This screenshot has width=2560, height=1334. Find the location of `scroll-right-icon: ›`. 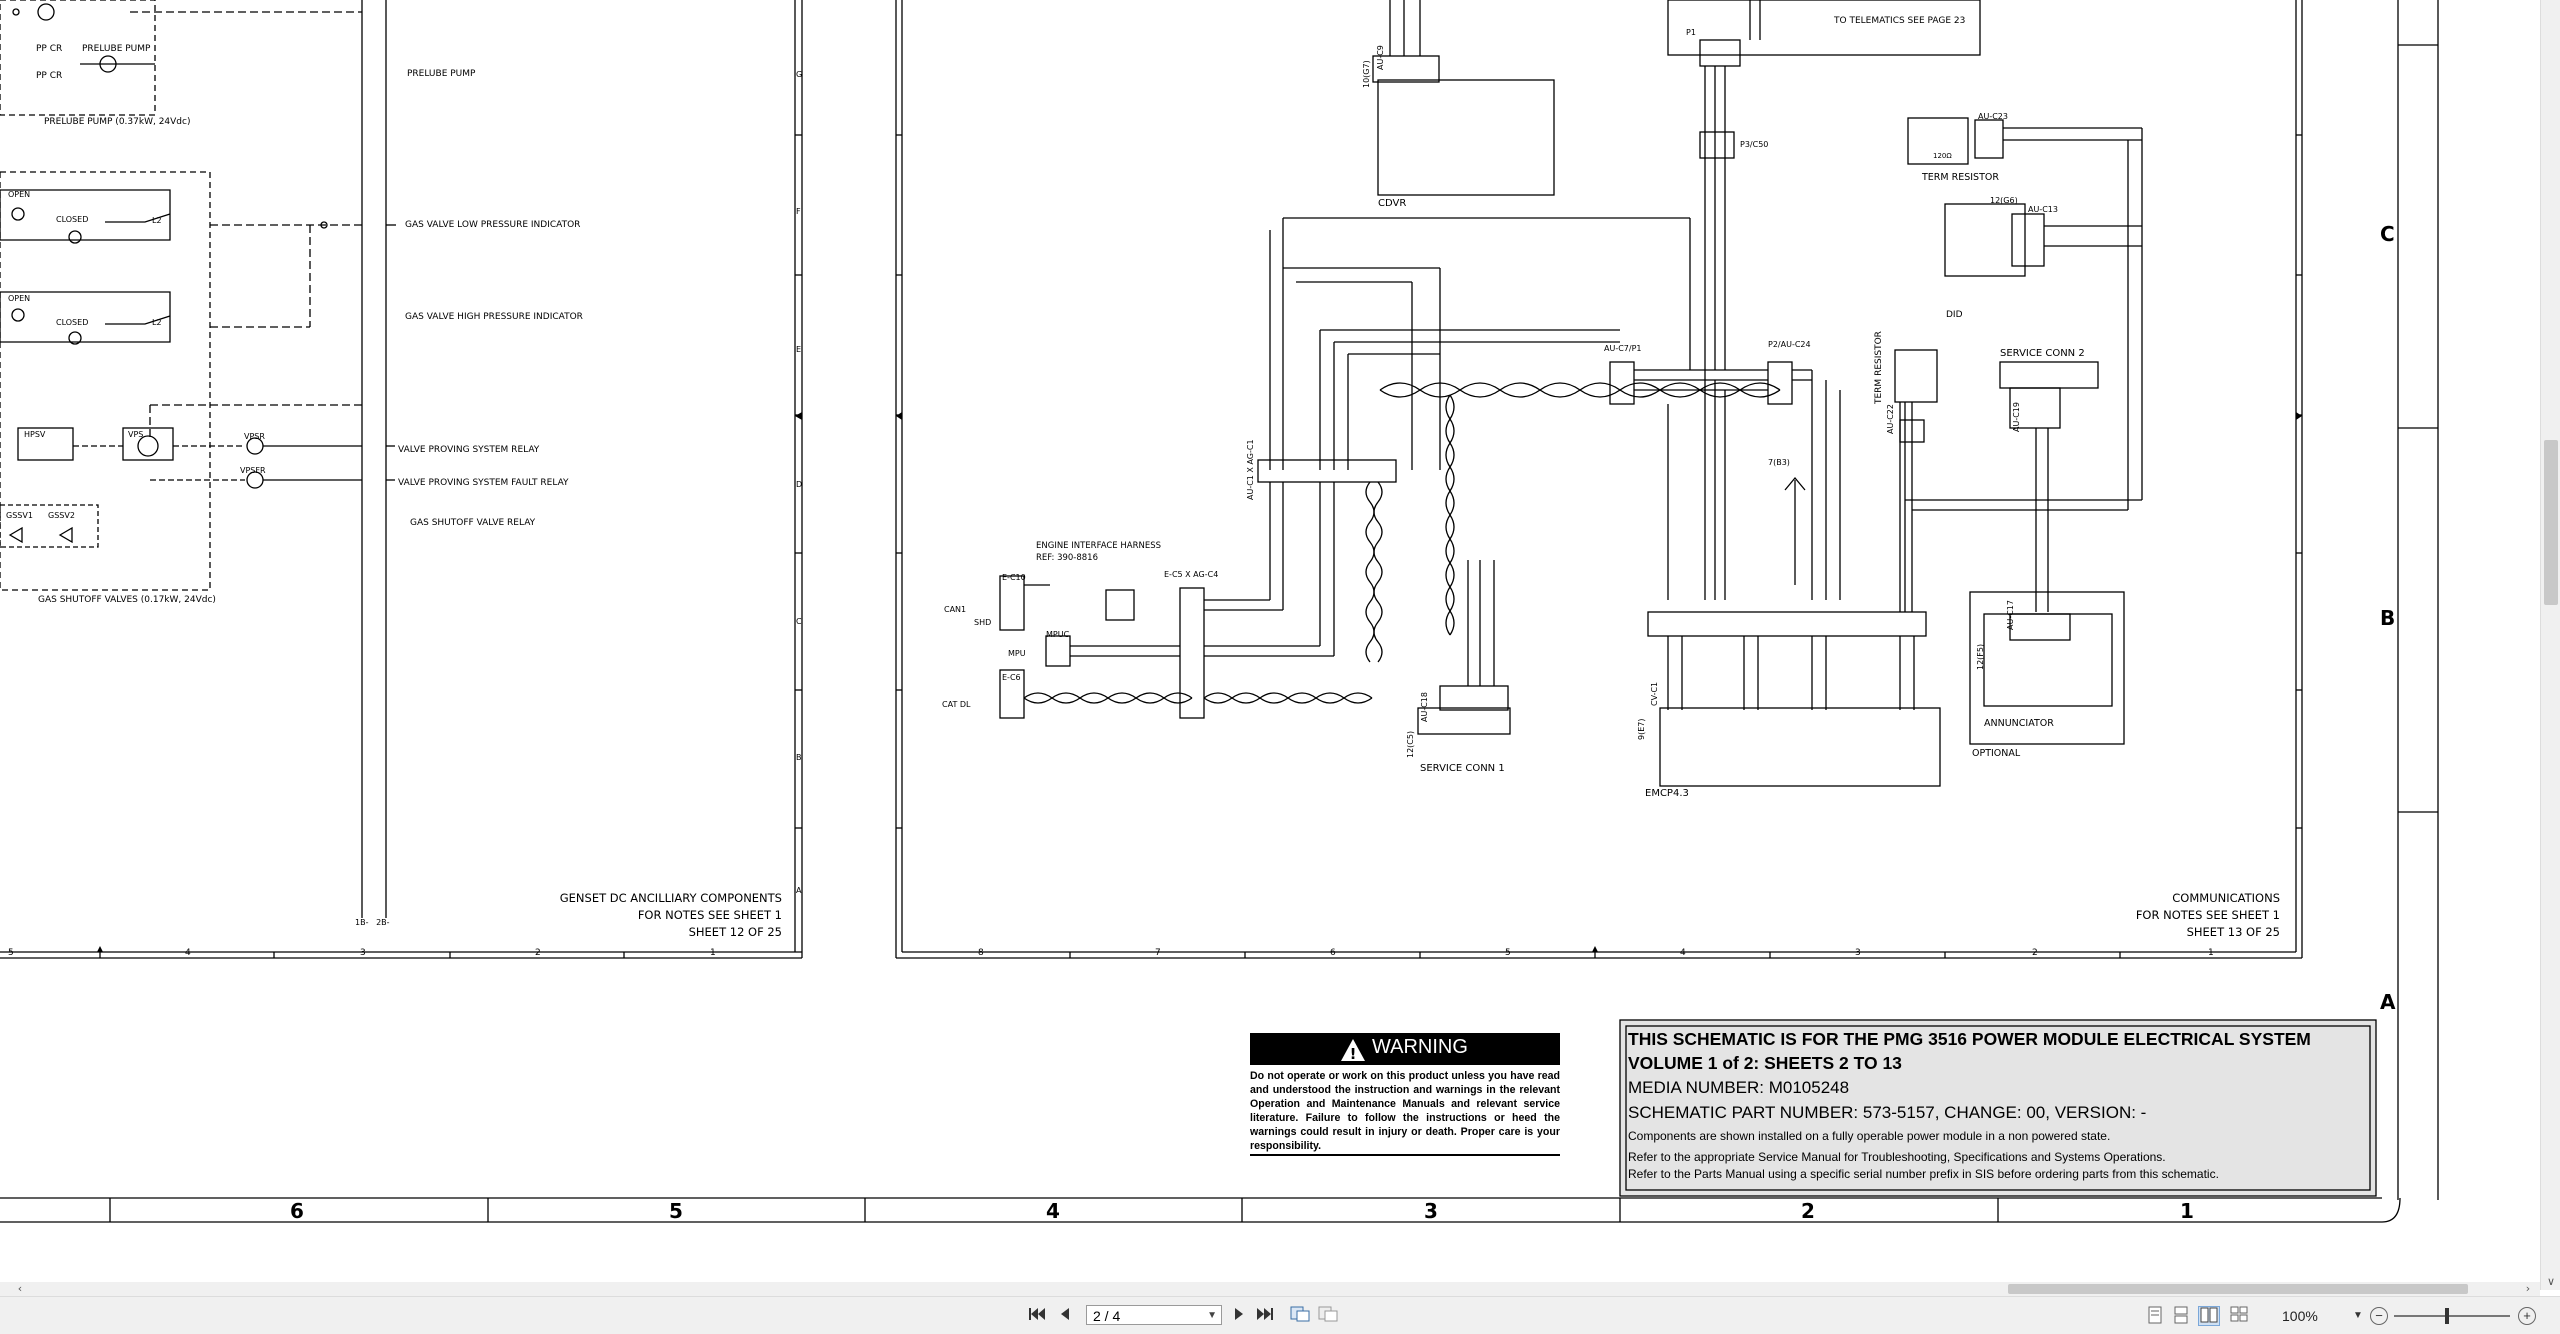

scroll-right-icon: › is located at coordinates (2528, 1289).